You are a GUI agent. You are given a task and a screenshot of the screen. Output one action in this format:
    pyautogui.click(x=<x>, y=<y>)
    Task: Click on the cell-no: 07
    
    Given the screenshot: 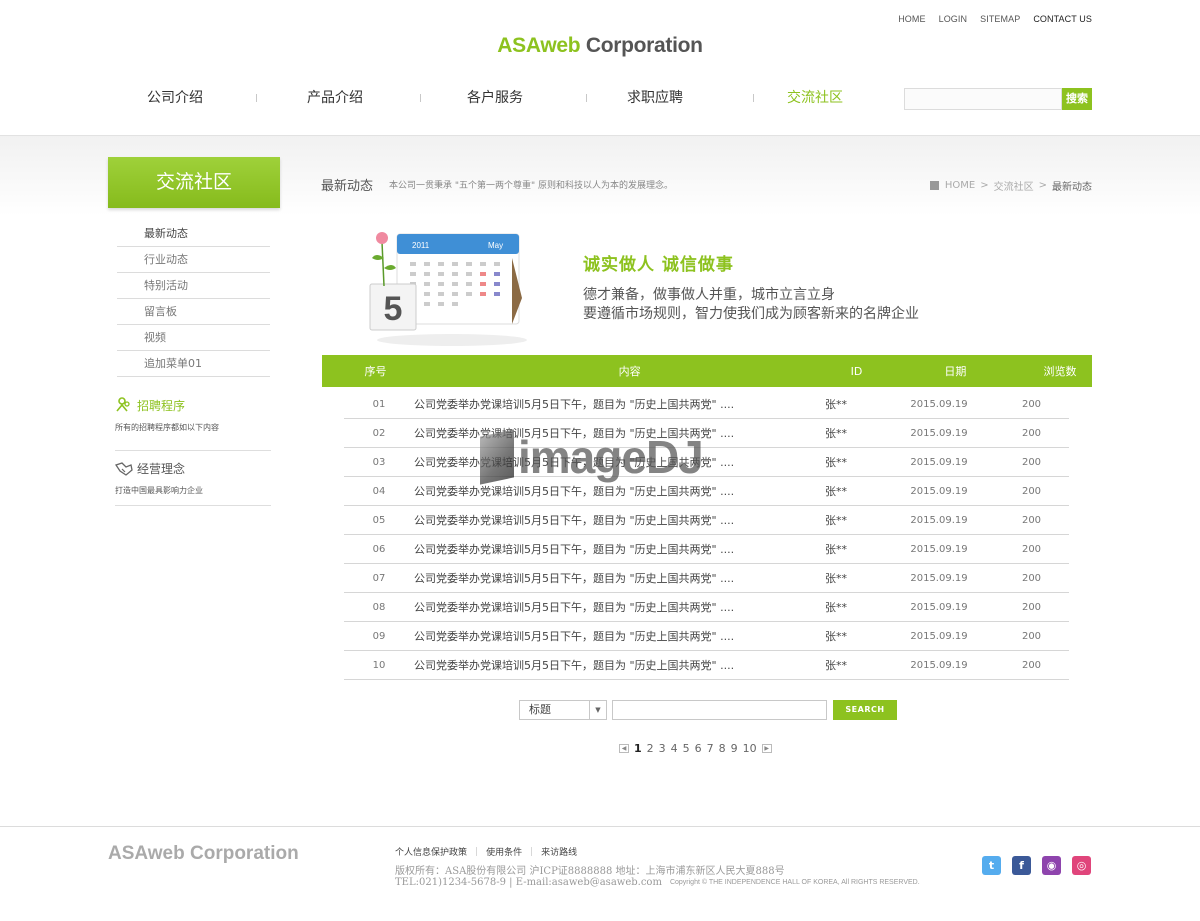 What is the action you would take?
    pyautogui.click(x=379, y=578)
    